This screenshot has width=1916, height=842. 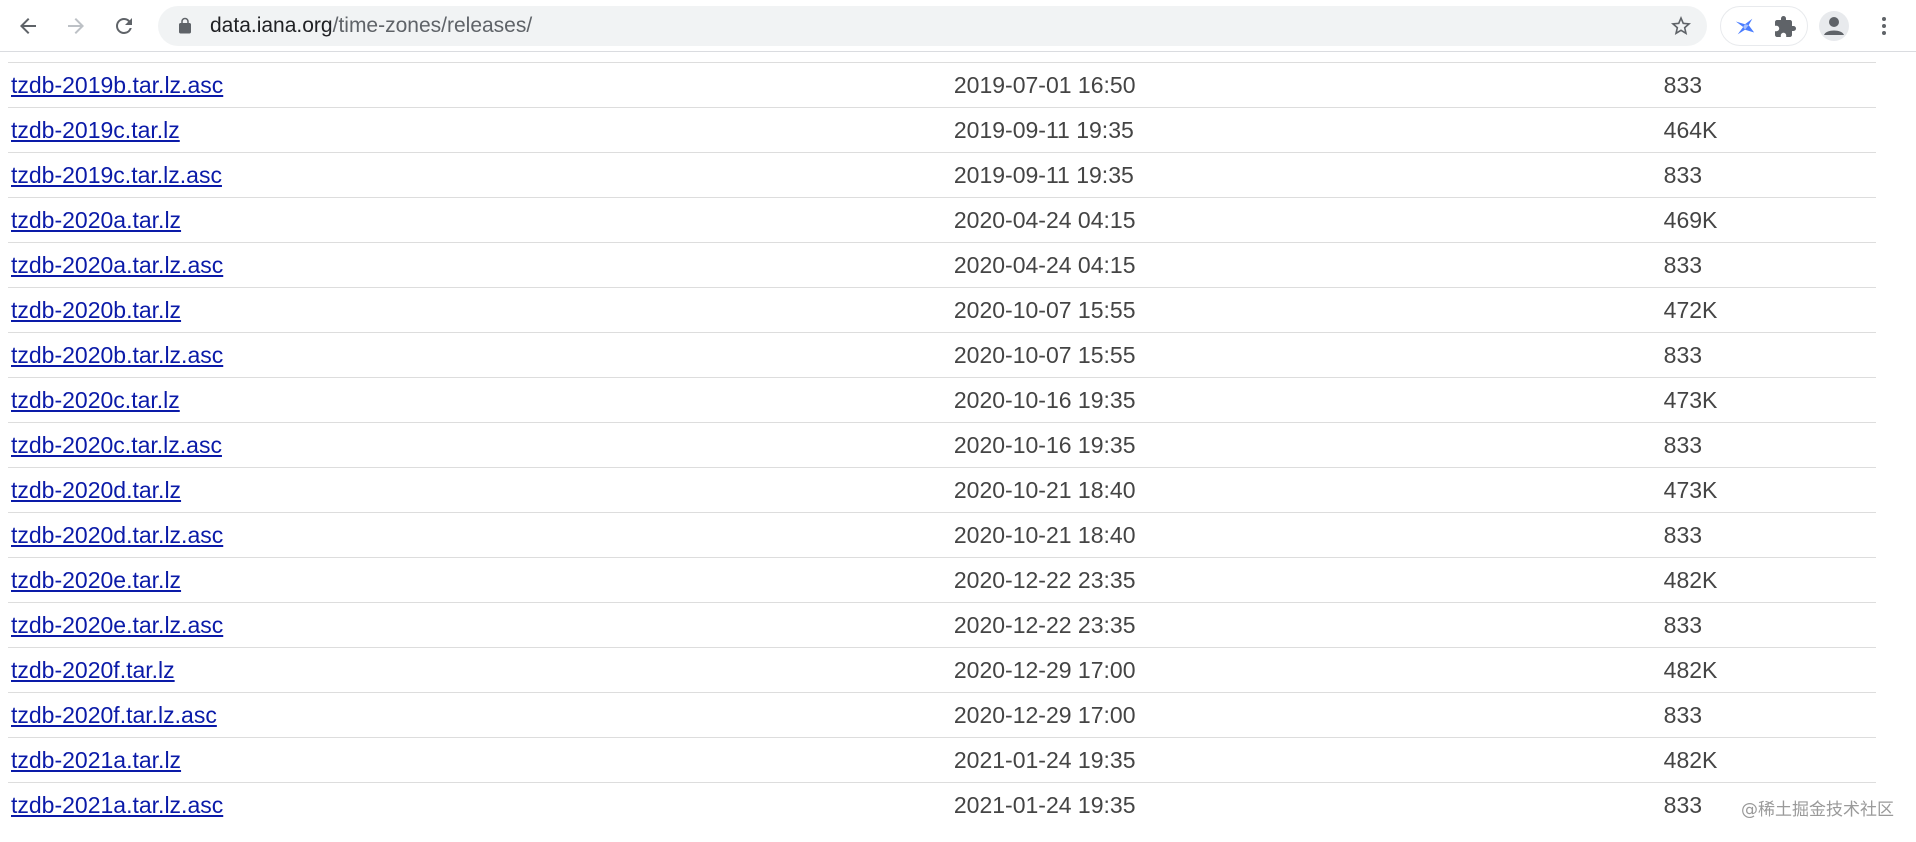 I want to click on file-name-cell: tzdb-2019c.tar.lz.asc, so click(x=479, y=175).